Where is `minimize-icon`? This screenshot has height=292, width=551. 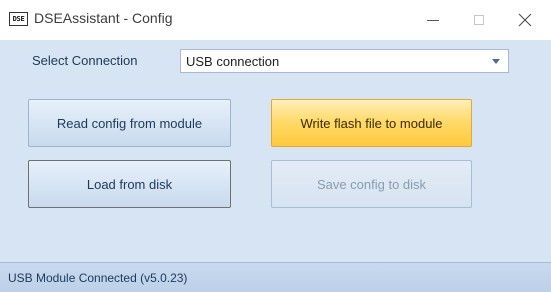
minimize-icon is located at coordinates (433, 20).